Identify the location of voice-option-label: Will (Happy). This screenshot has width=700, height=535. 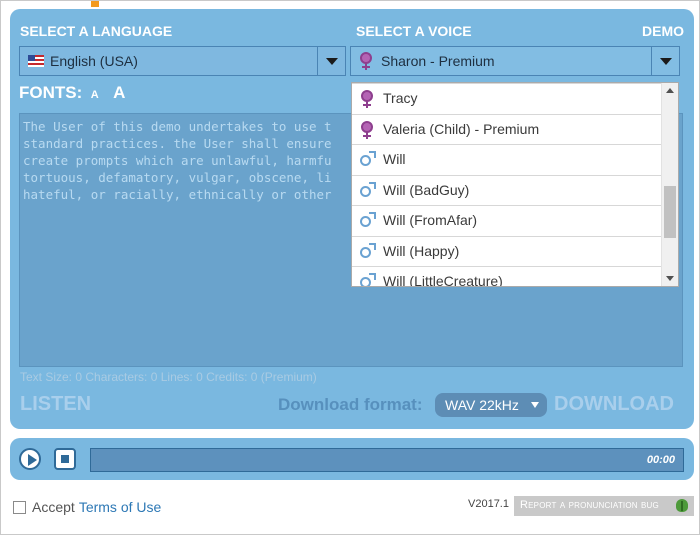
(421, 250).